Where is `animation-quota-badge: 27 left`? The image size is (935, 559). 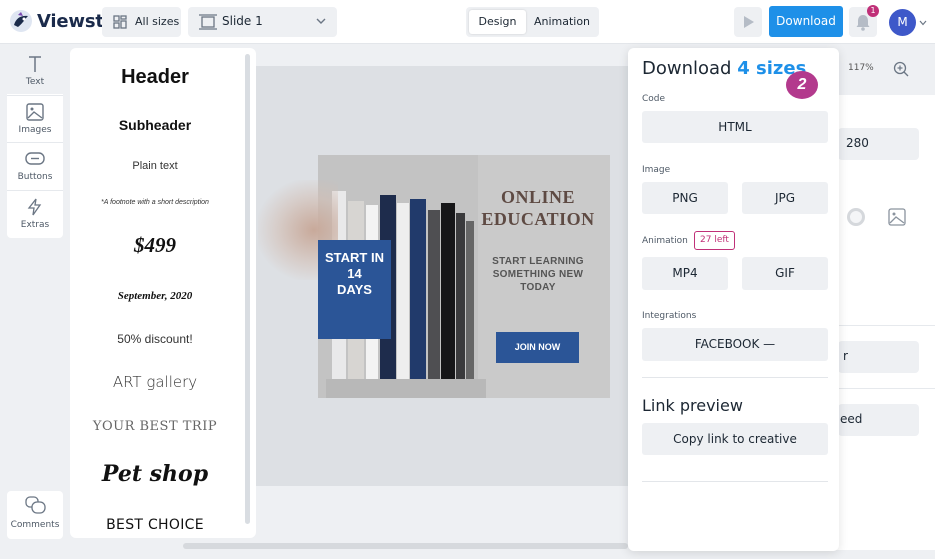 animation-quota-badge: 27 left is located at coordinates (714, 240).